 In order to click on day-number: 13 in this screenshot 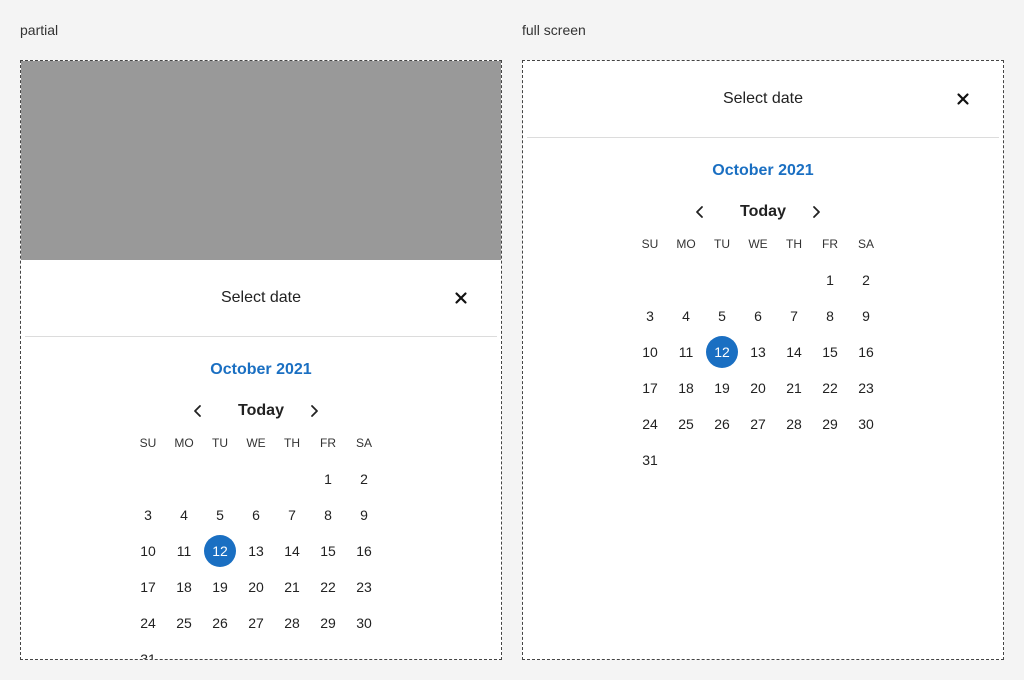, I will do `click(256, 551)`.